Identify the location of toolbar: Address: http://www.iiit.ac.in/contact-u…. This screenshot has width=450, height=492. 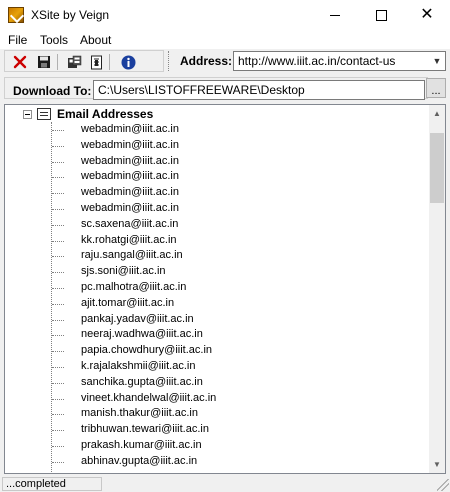
(225, 62).